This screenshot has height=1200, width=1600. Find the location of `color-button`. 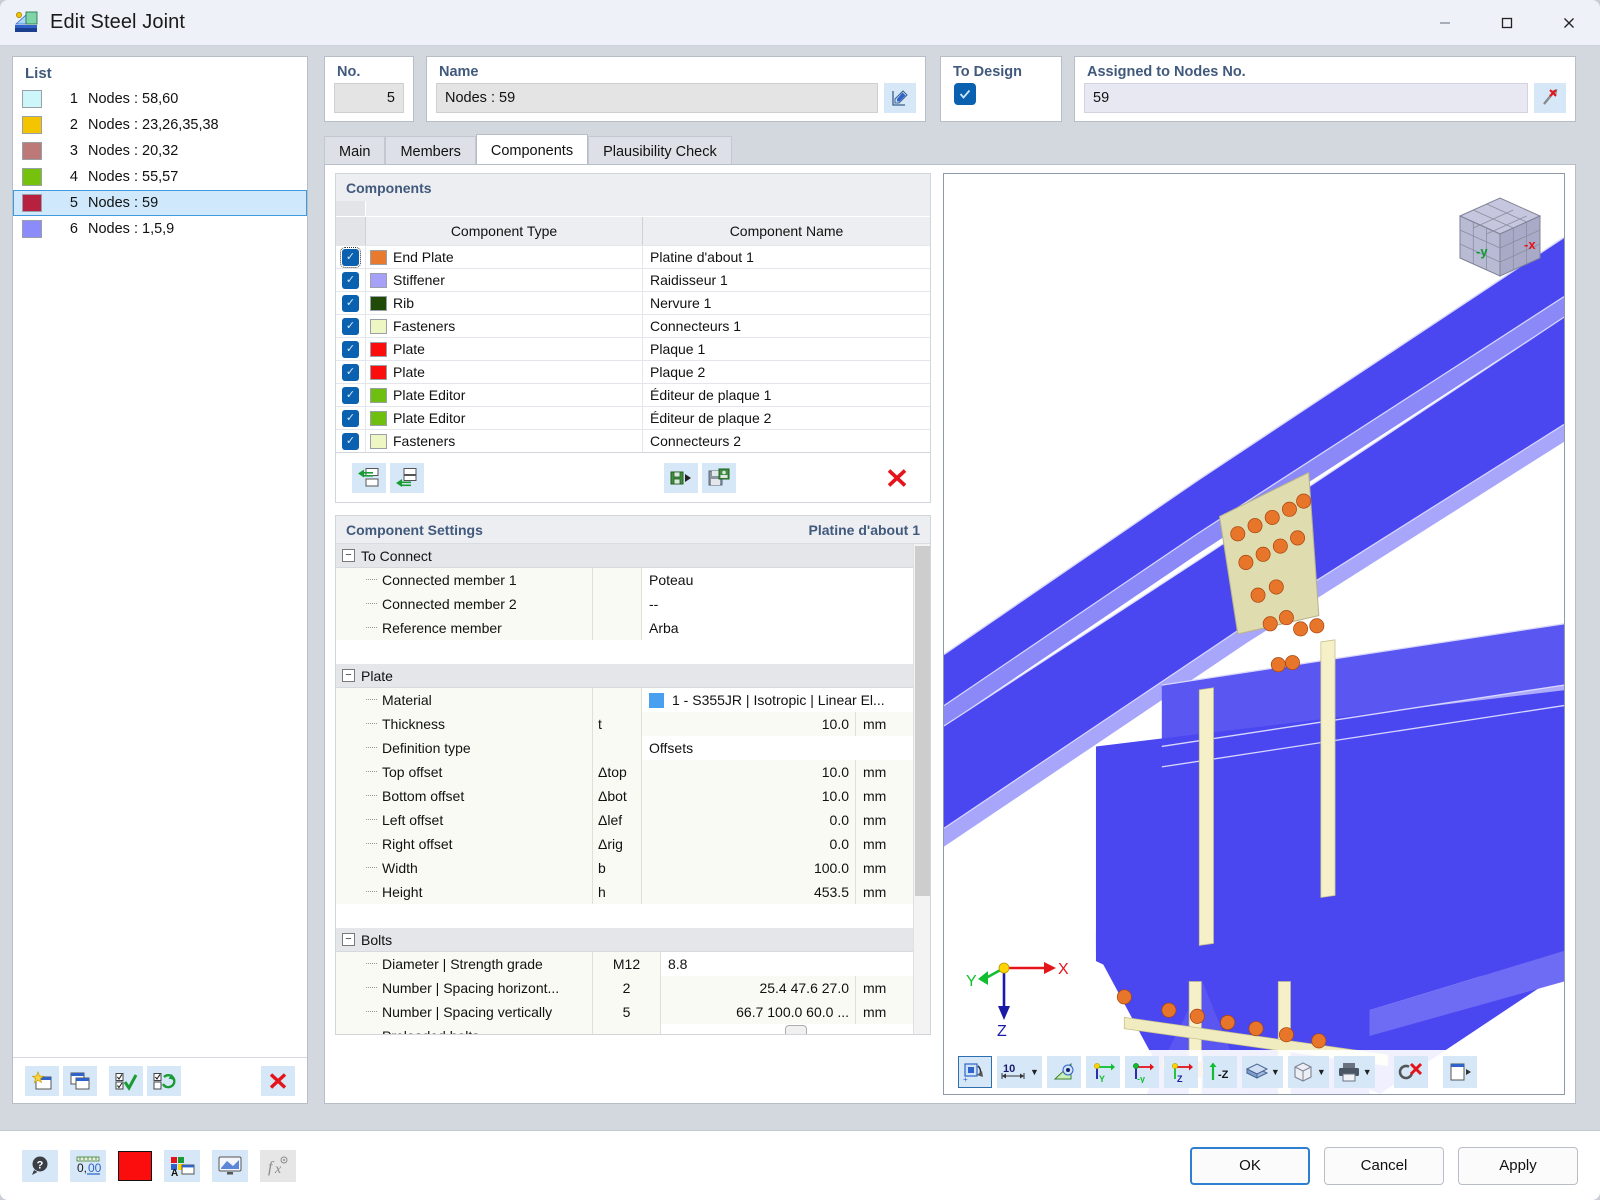

color-button is located at coordinates (135, 1165).